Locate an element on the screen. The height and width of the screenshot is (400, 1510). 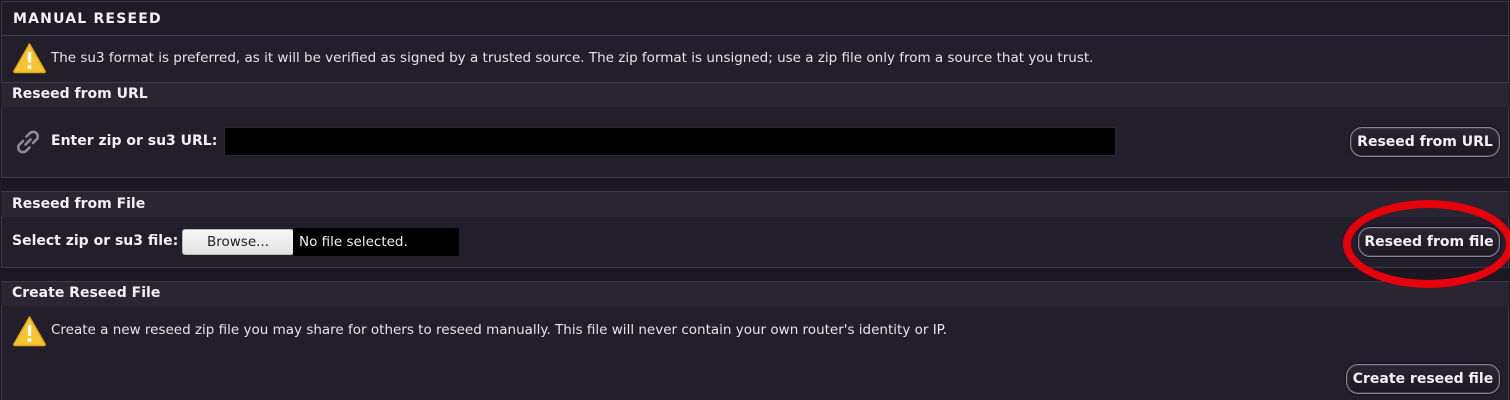
page-title: MANUAL RESEED is located at coordinates (87, 19).